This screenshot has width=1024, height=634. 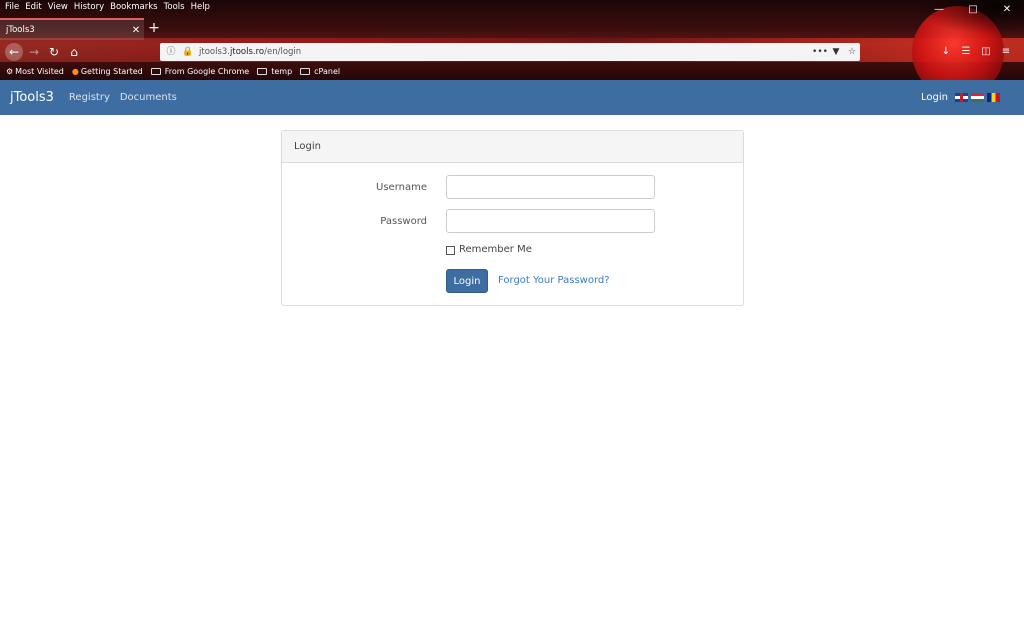 I want to click on menu-edit: Edit, so click(x=34, y=7).